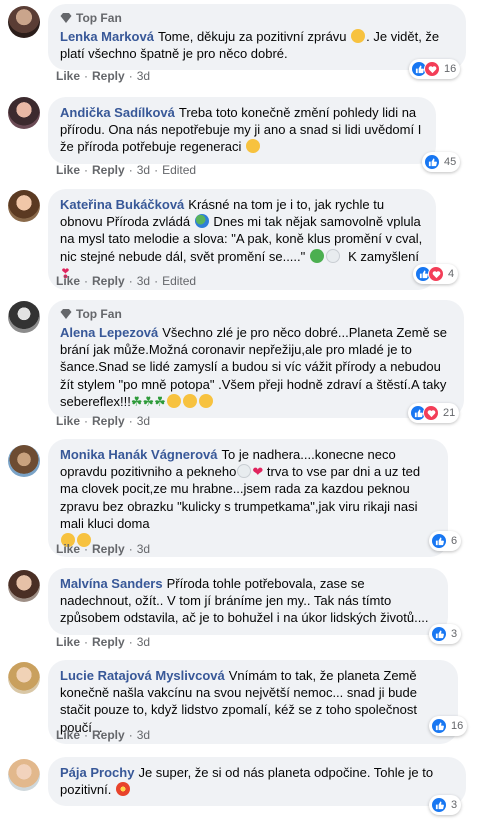 This screenshot has height=822, width=477. I want to click on diamond-icon, so click(66, 314).